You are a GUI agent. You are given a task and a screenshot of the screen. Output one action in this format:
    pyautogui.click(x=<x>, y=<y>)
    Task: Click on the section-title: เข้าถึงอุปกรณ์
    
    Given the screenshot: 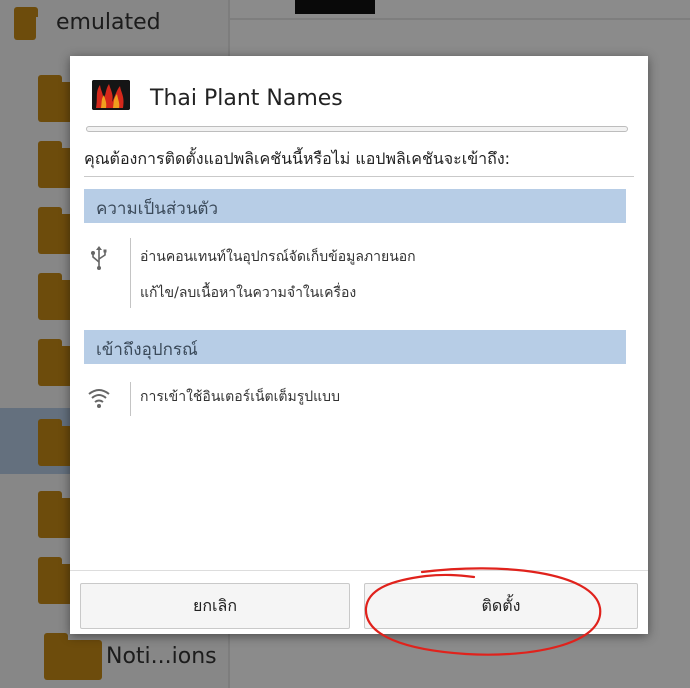 What is the action you would take?
    pyautogui.click(x=147, y=350)
    